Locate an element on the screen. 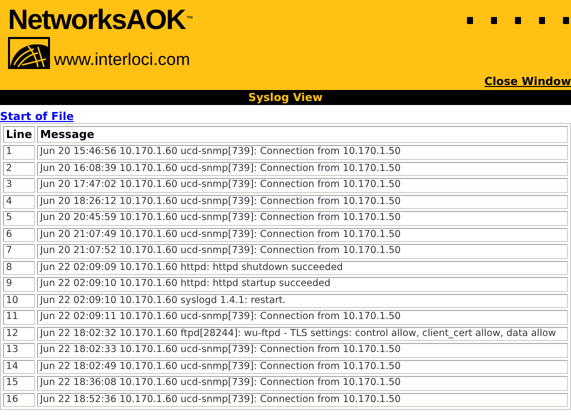 The width and height of the screenshot is (571, 415). message-cell: Jun 20 16:08:39 10.170.1.60 ucd-snmp[739]: Connection from 10.170.1.50 is located at coordinates (302, 169).